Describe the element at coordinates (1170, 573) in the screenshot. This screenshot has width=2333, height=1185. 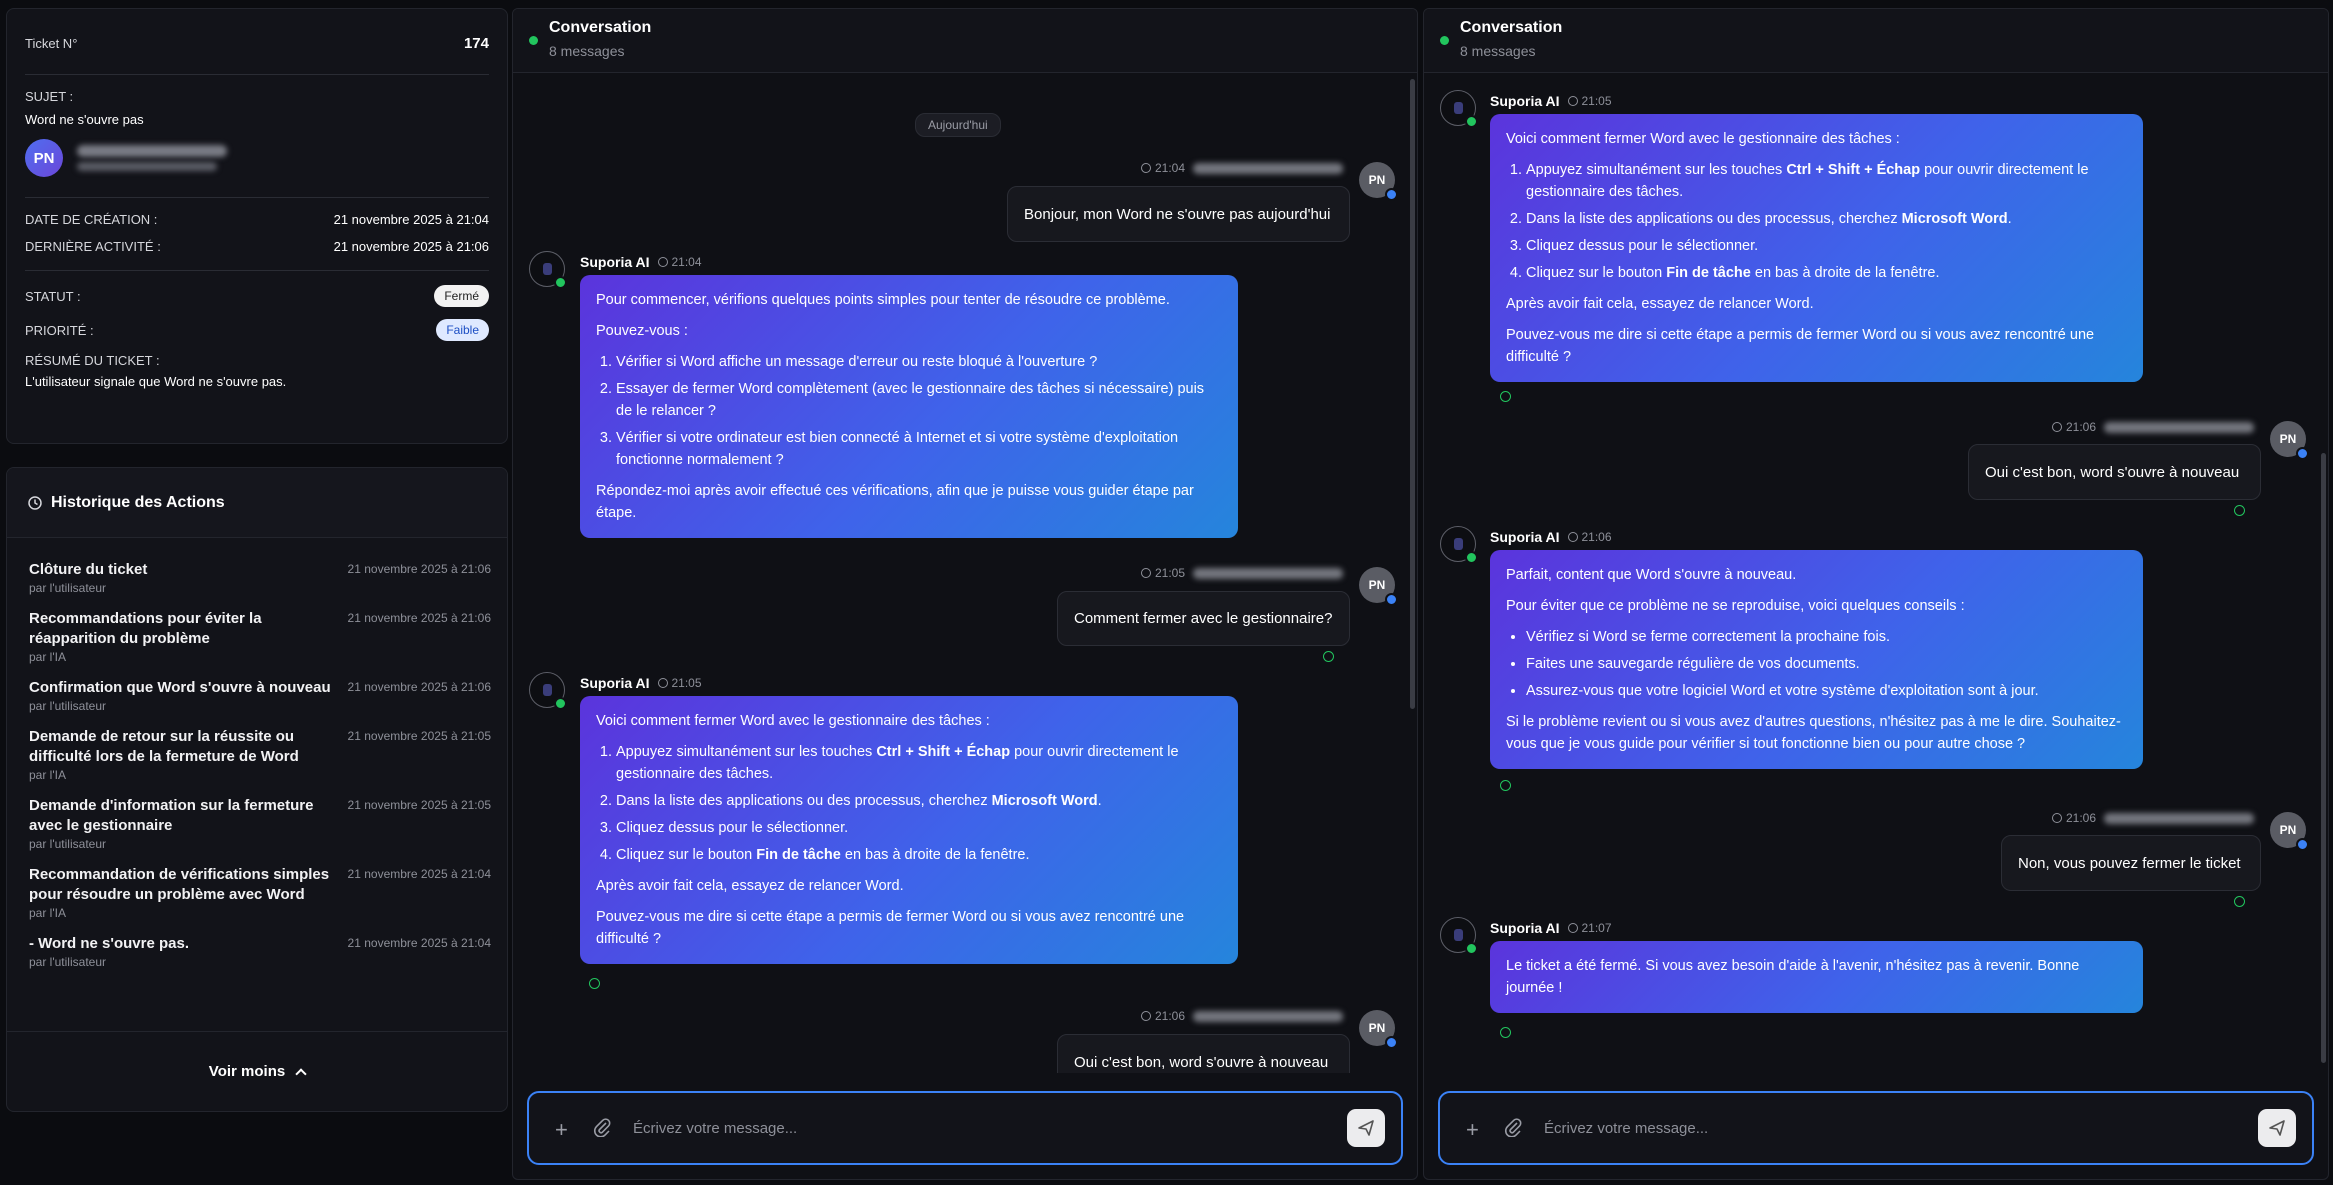
I see `message-time: 21:05` at that location.